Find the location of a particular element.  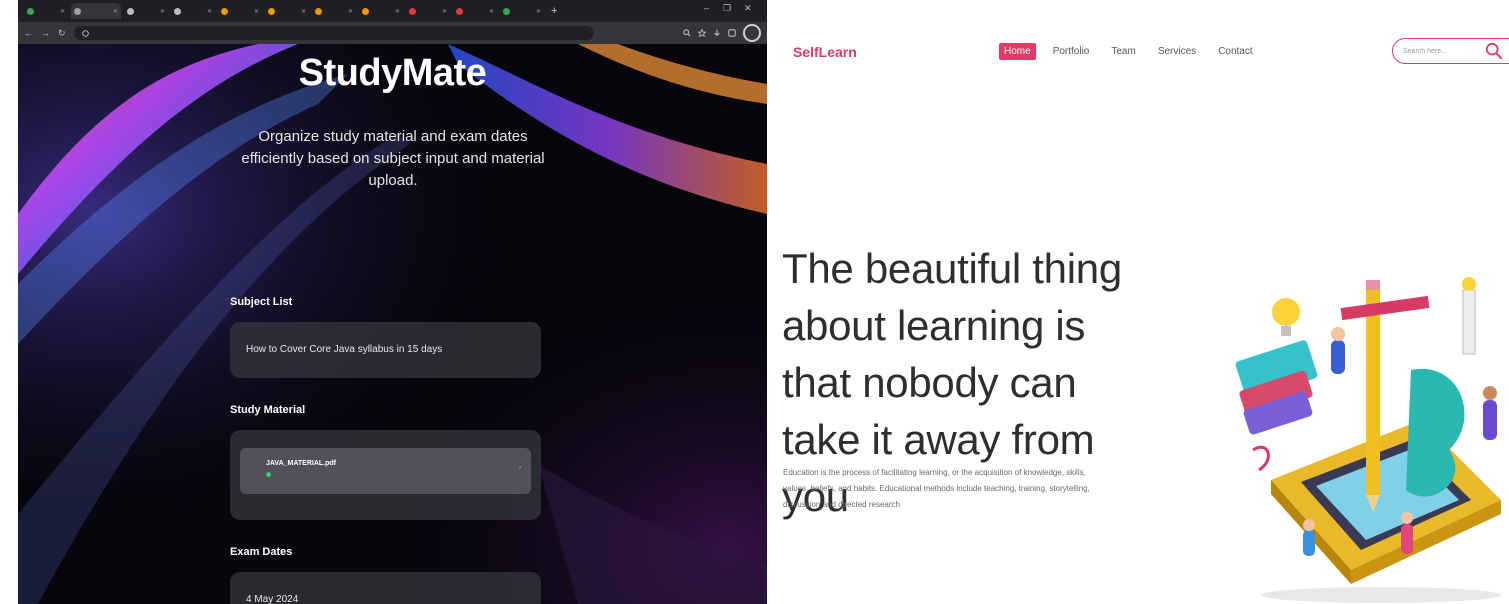

study-material-upload: JAVA_MATERIAL.pdf › is located at coordinates (385, 475).